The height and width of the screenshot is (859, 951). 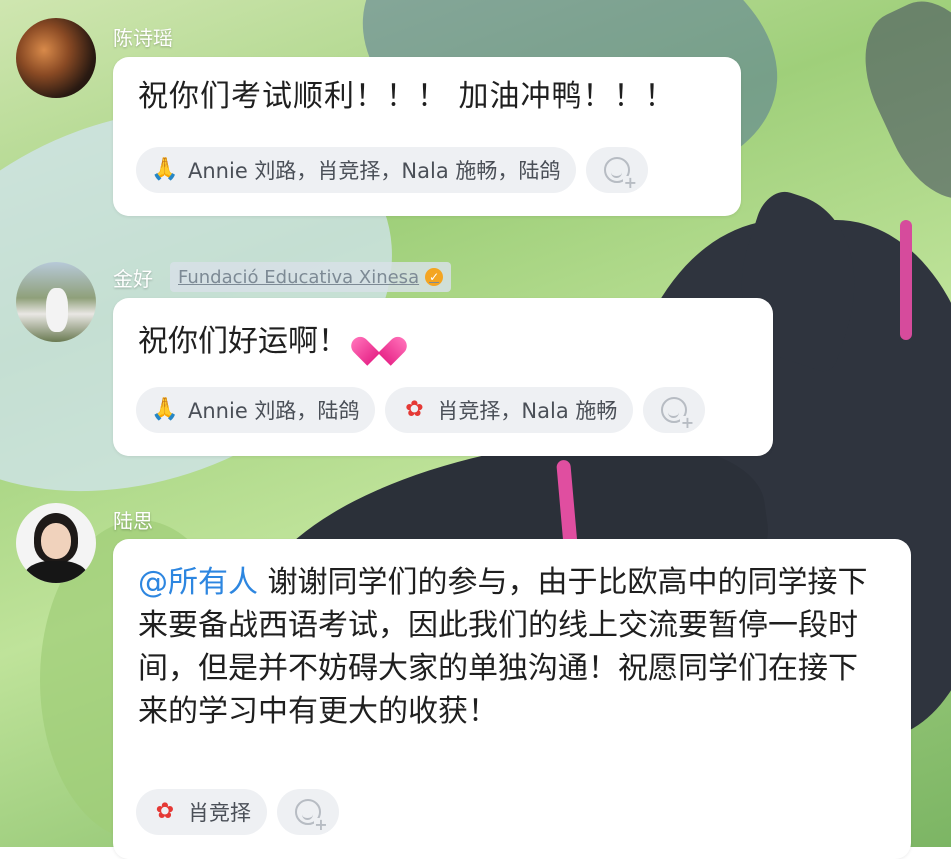 What do you see at coordinates (379, 340) in the screenshot?
I see `sparkling-heart-icon` at bounding box center [379, 340].